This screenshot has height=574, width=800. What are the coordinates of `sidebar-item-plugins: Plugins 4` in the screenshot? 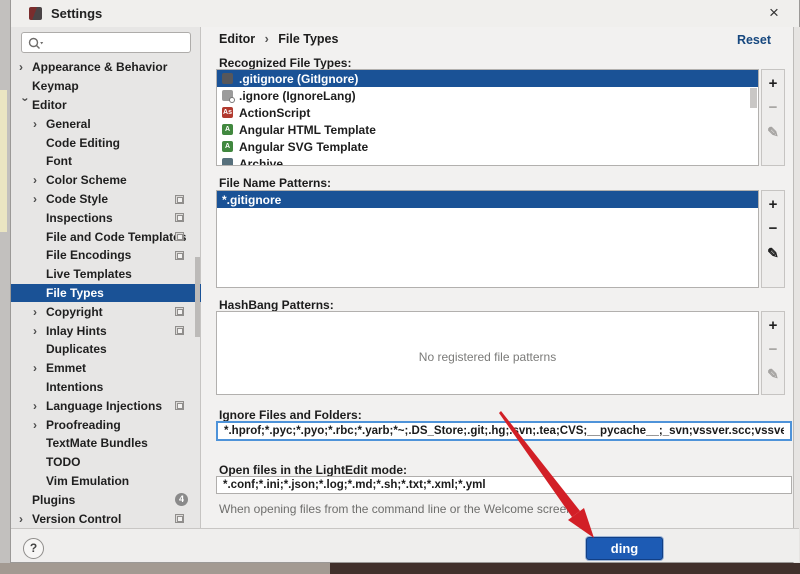 It's located at (106, 499).